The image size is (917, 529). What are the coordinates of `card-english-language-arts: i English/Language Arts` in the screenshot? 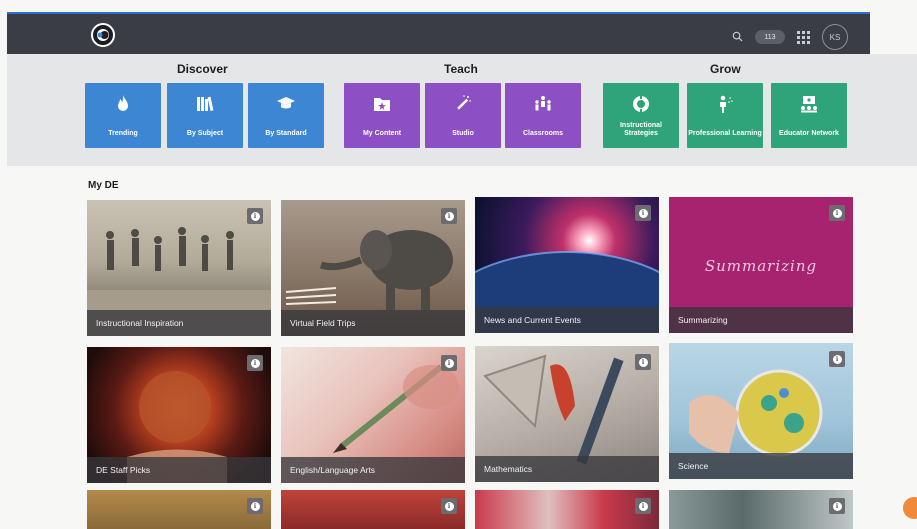 It's located at (373, 415).